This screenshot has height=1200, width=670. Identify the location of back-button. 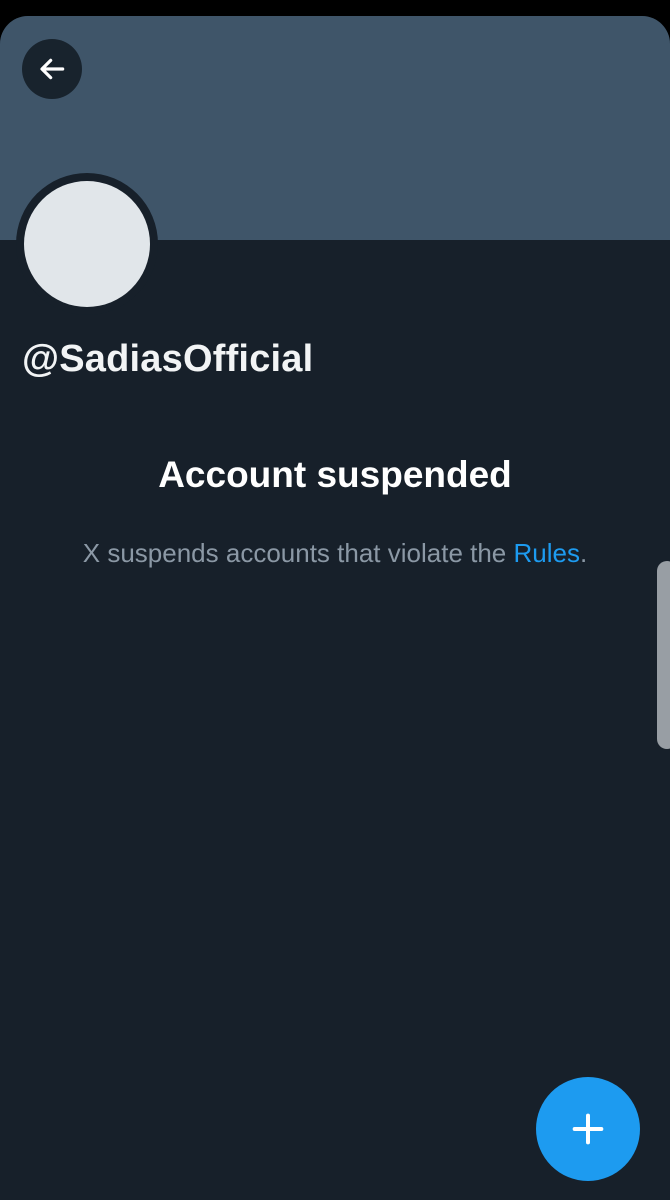
(52, 69).